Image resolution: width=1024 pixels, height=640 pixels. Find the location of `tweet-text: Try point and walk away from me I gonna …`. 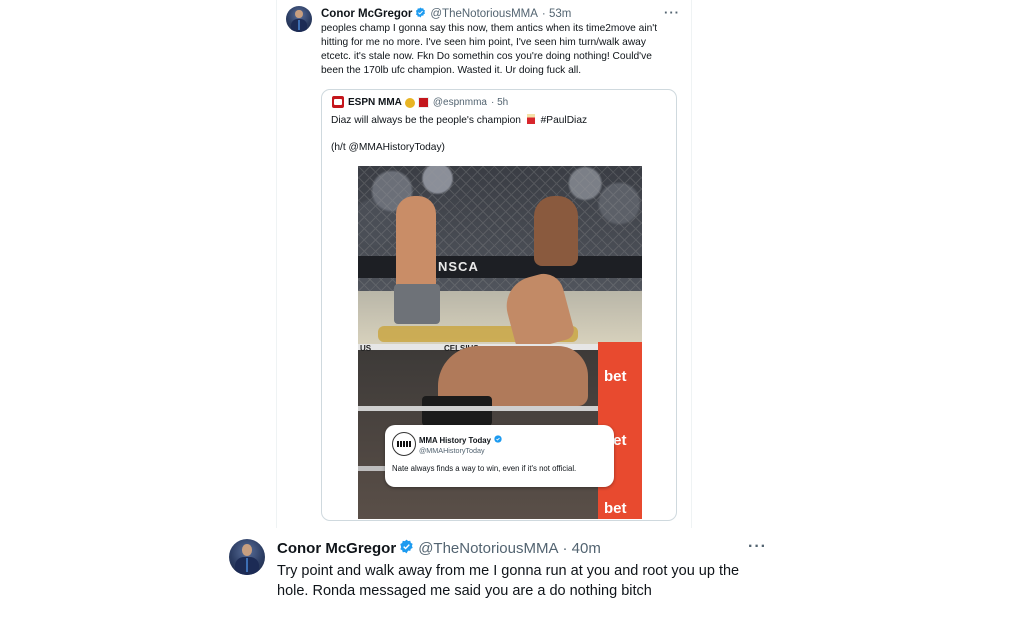

tweet-text: Try point and walk away from me I gonna … is located at coordinates (508, 581).